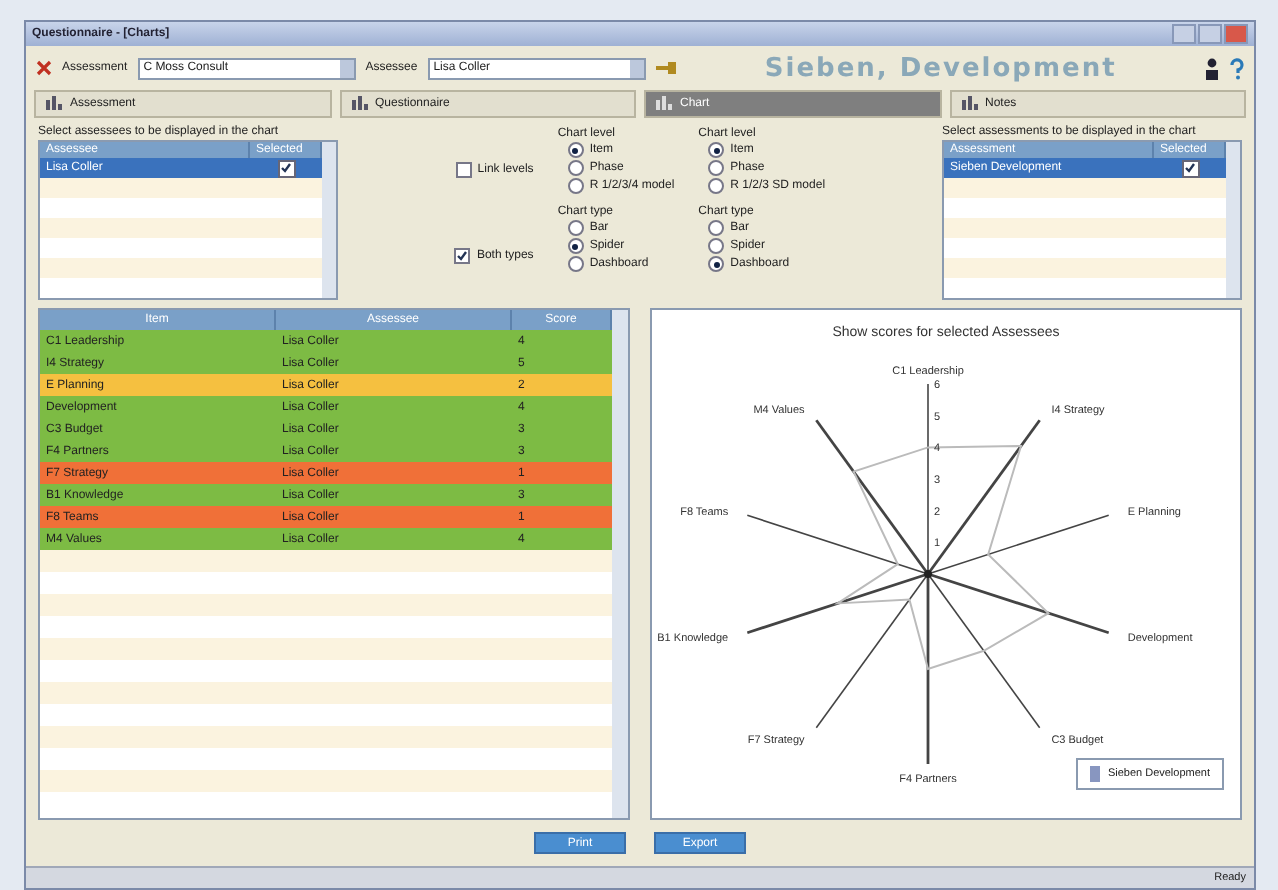 The width and height of the screenshot is (1278, 890). I want to click on center-dot, so click(928, 574).